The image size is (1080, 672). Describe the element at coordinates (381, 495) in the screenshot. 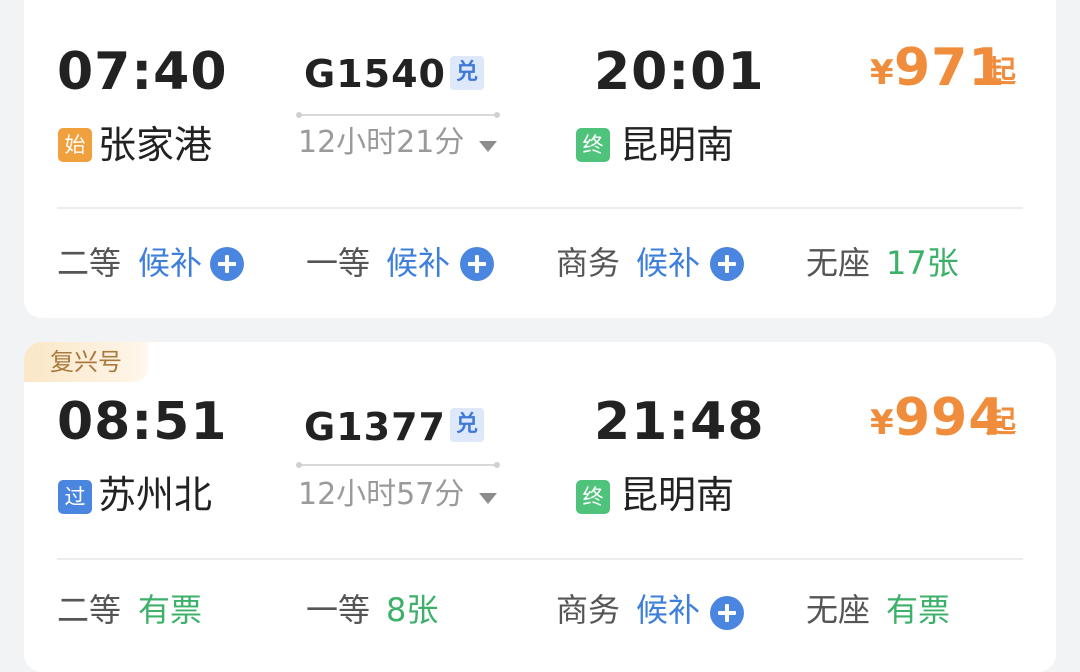

I see `duration: 12小时57分` at that location.